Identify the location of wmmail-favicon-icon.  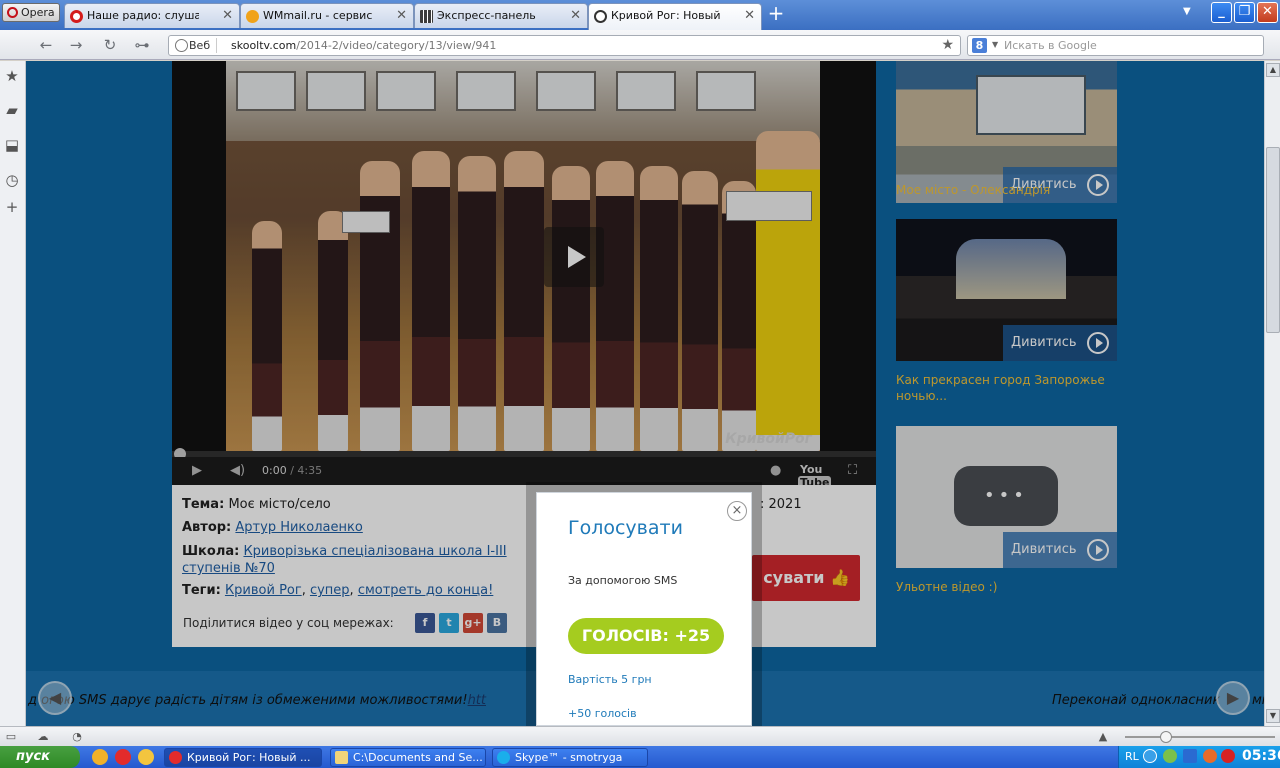
(252, 16).